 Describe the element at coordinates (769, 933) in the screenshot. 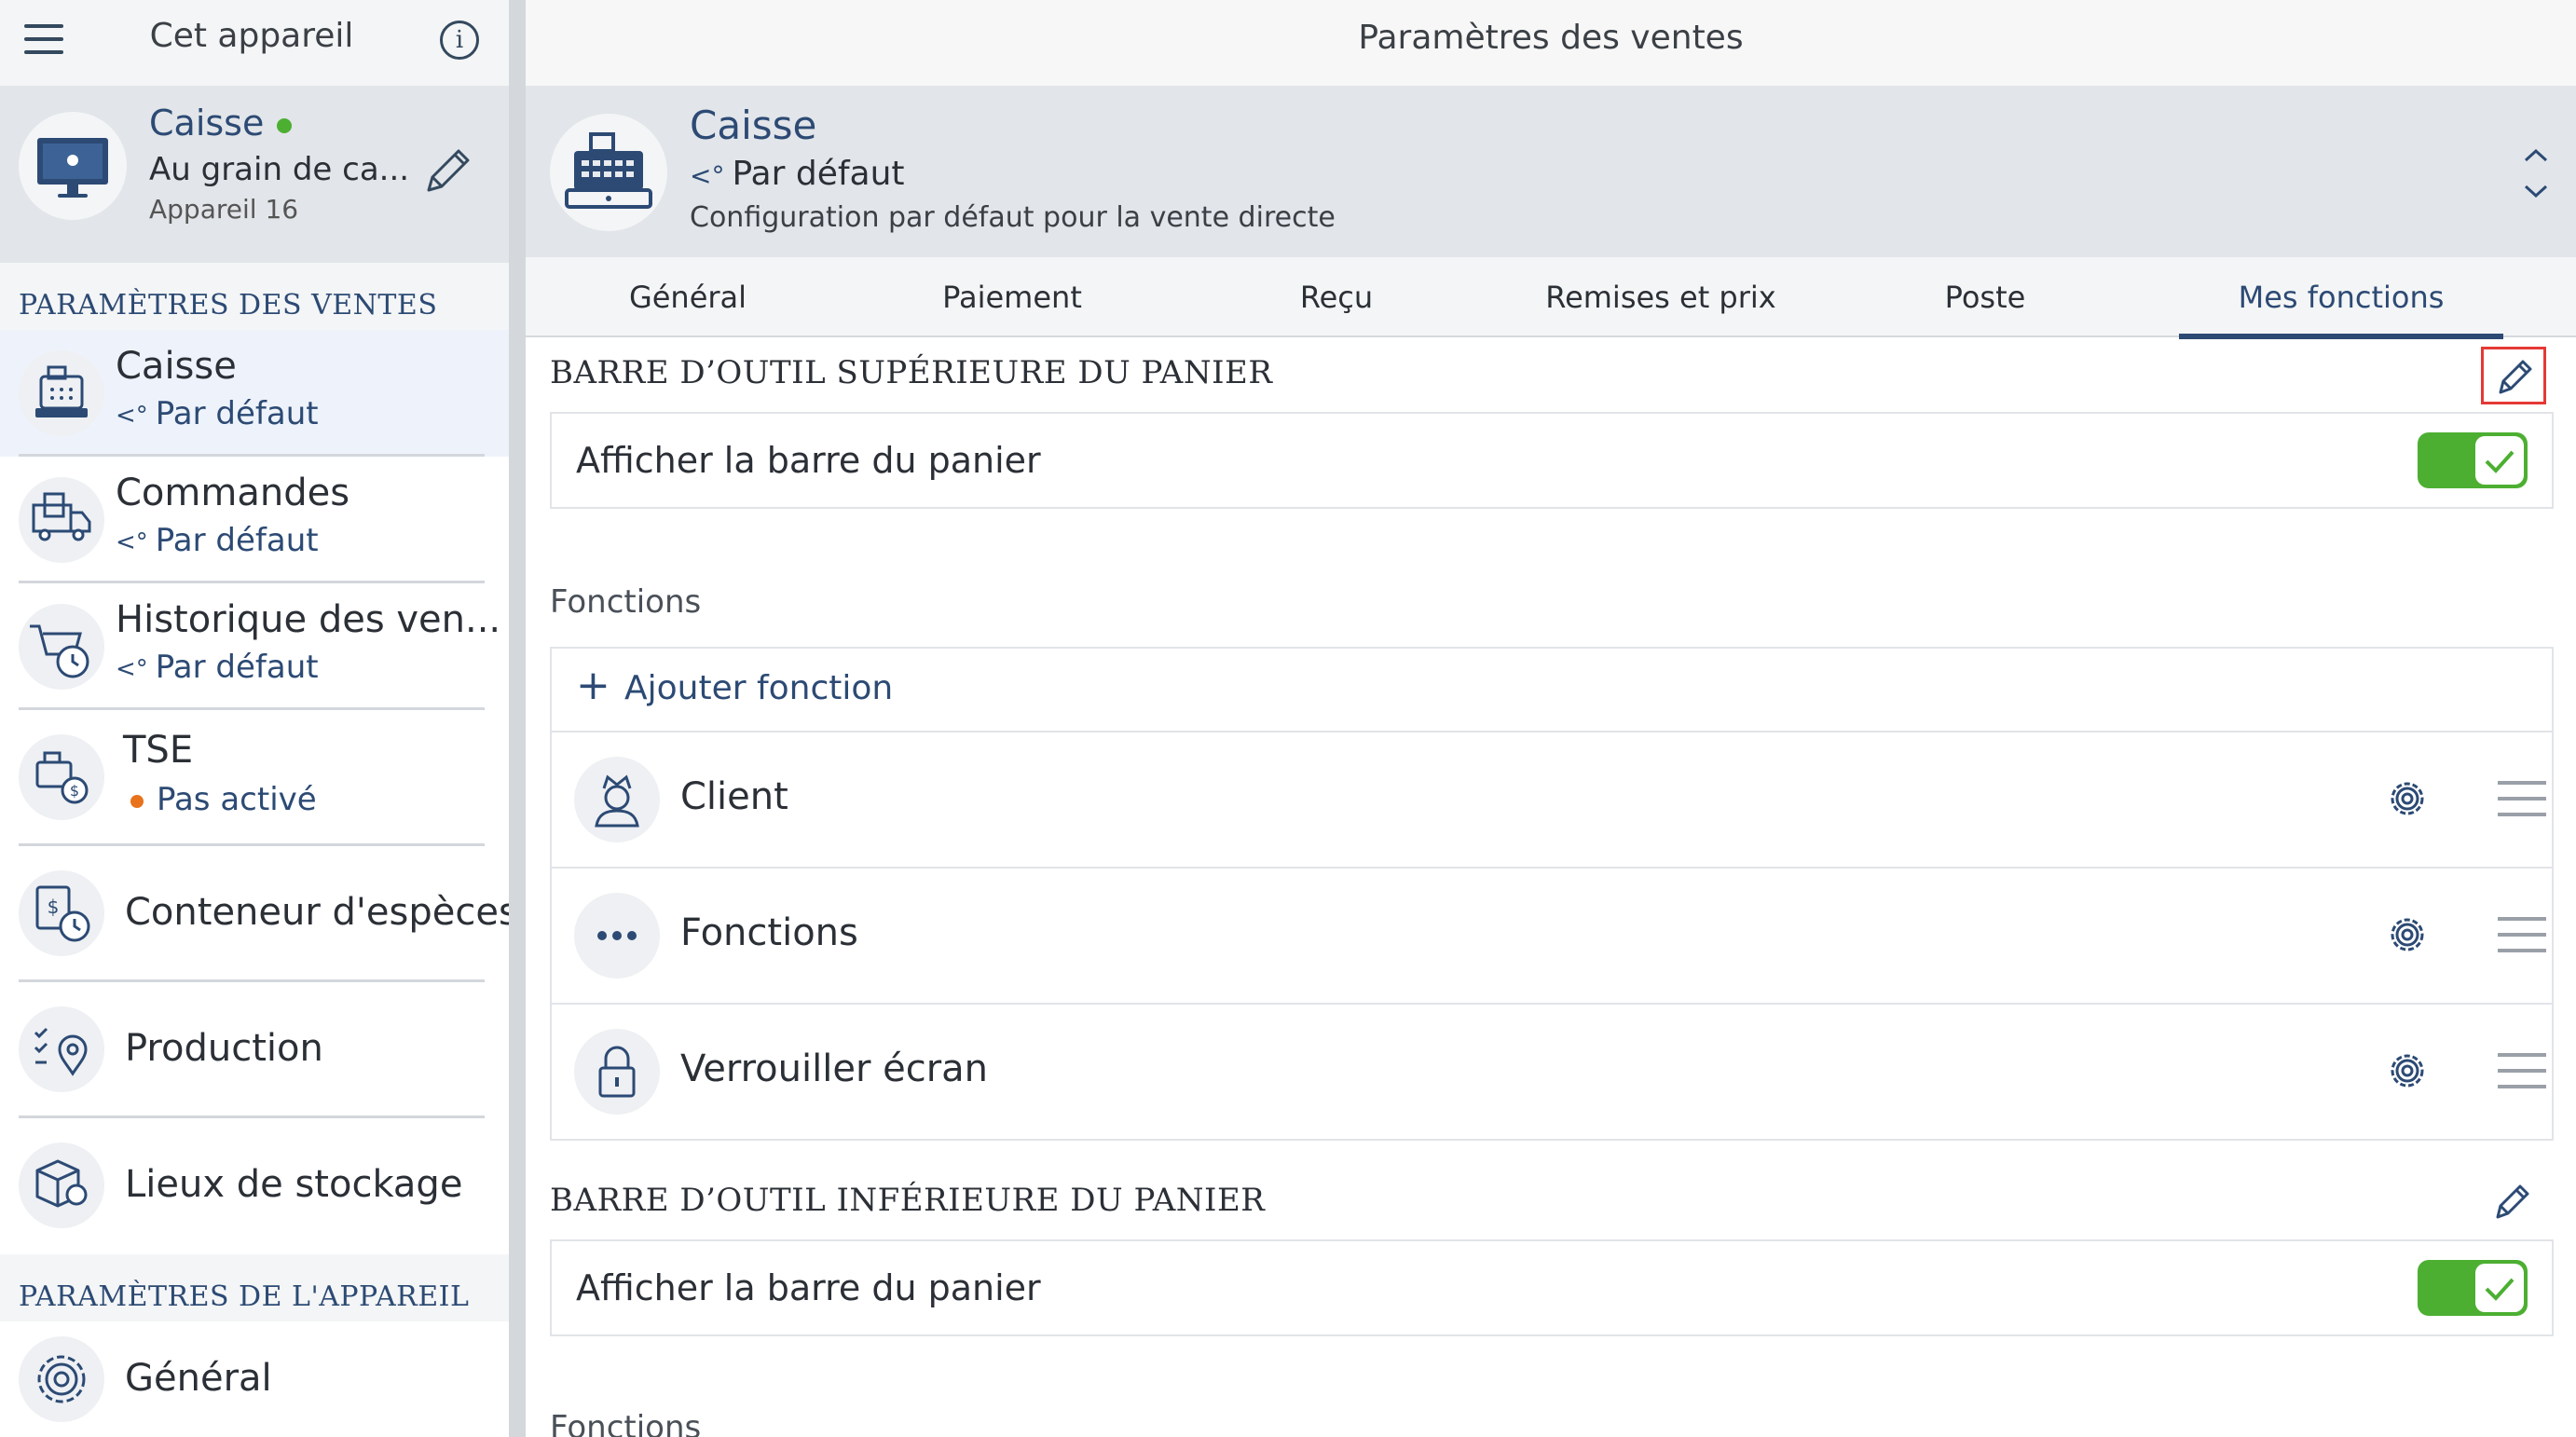

I see `function-label: Fonctions` at that location.